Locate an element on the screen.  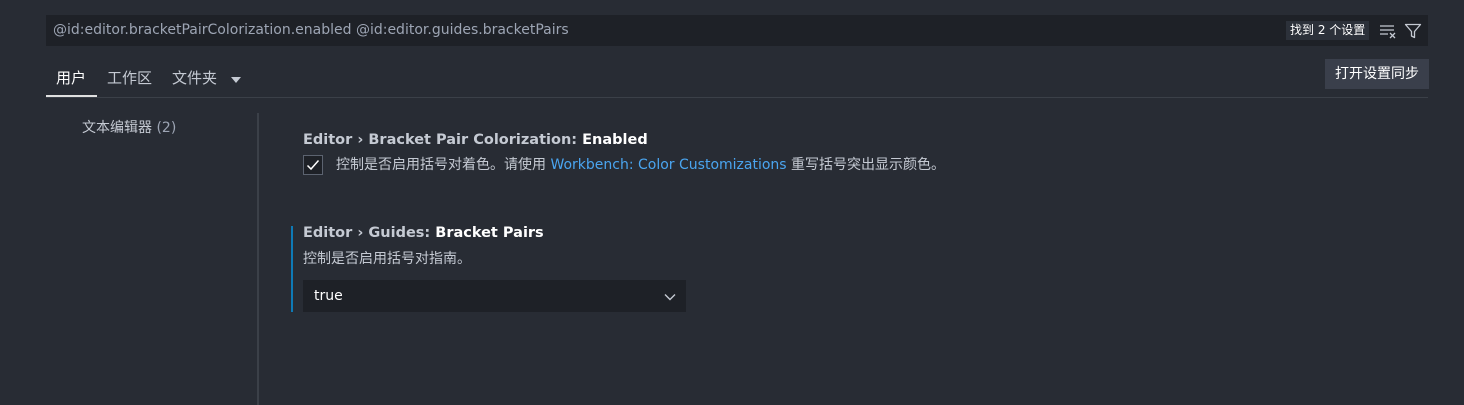
setting-name: Enabled is located at coordinates (615, 140).